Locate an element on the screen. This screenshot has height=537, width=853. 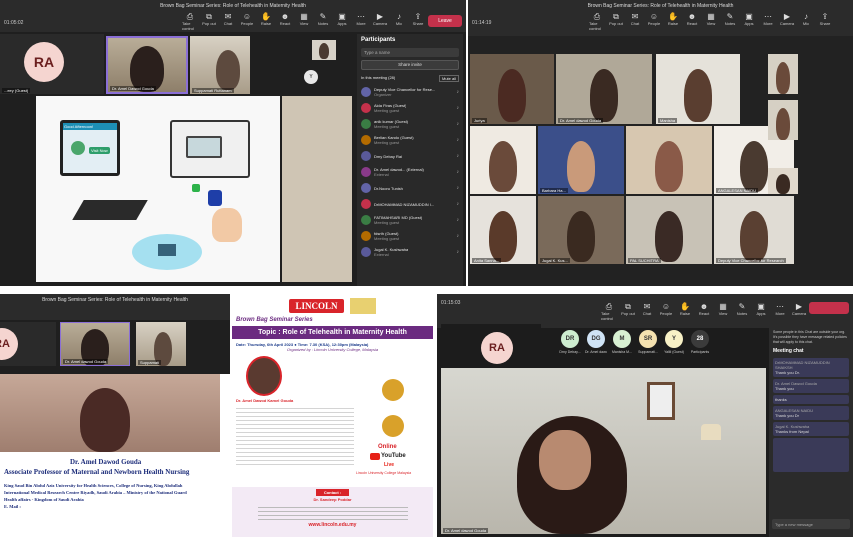
participant-row: anik kumar (Guest) Meeting guest ♪ is located at coordinates (410, 124).